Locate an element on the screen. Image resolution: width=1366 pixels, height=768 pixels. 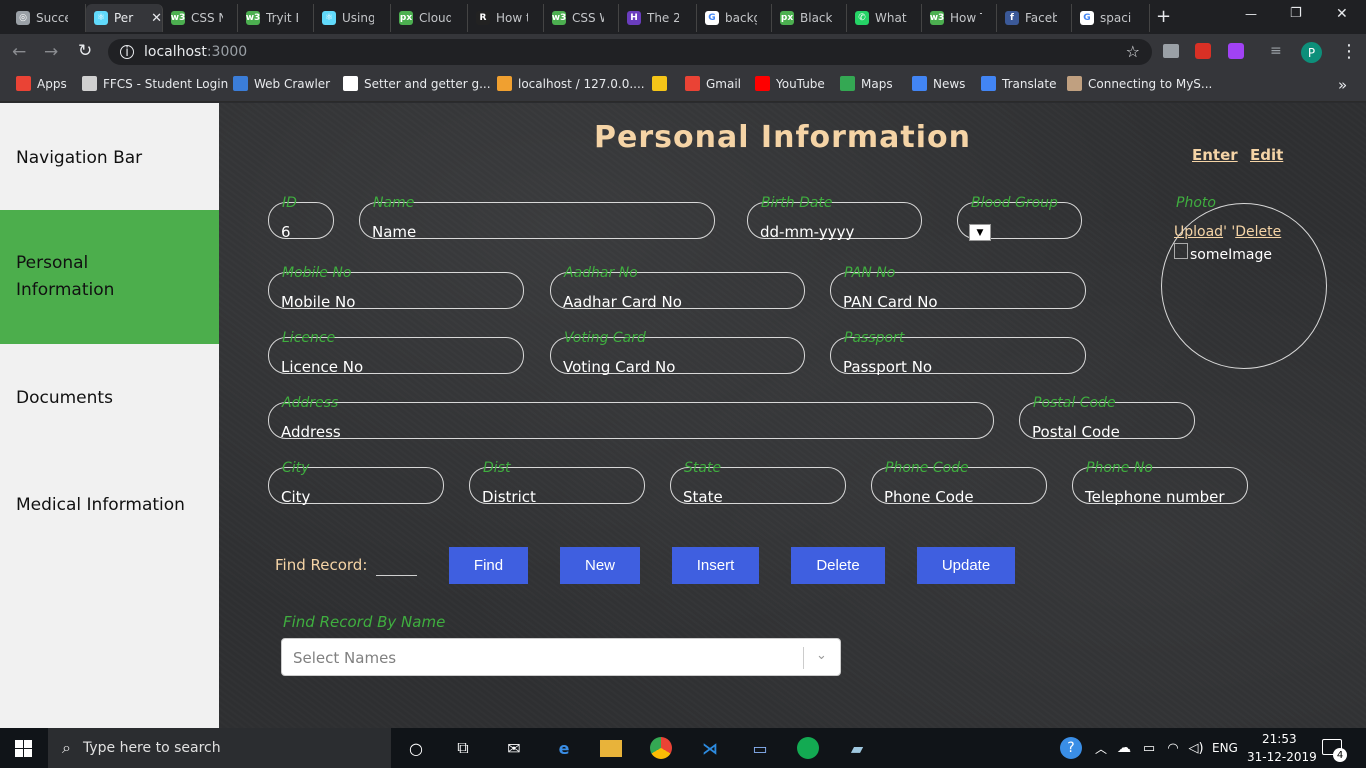
task-view-icon: ⧉ is located at coordinates (463, 748).